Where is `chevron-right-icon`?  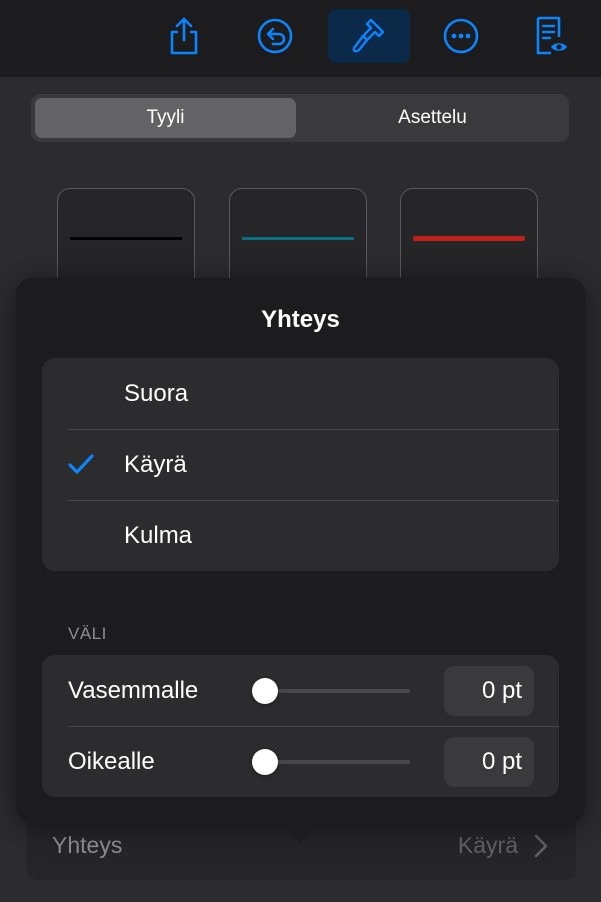
chevron-right-icon is located at coordinates (541, 846).